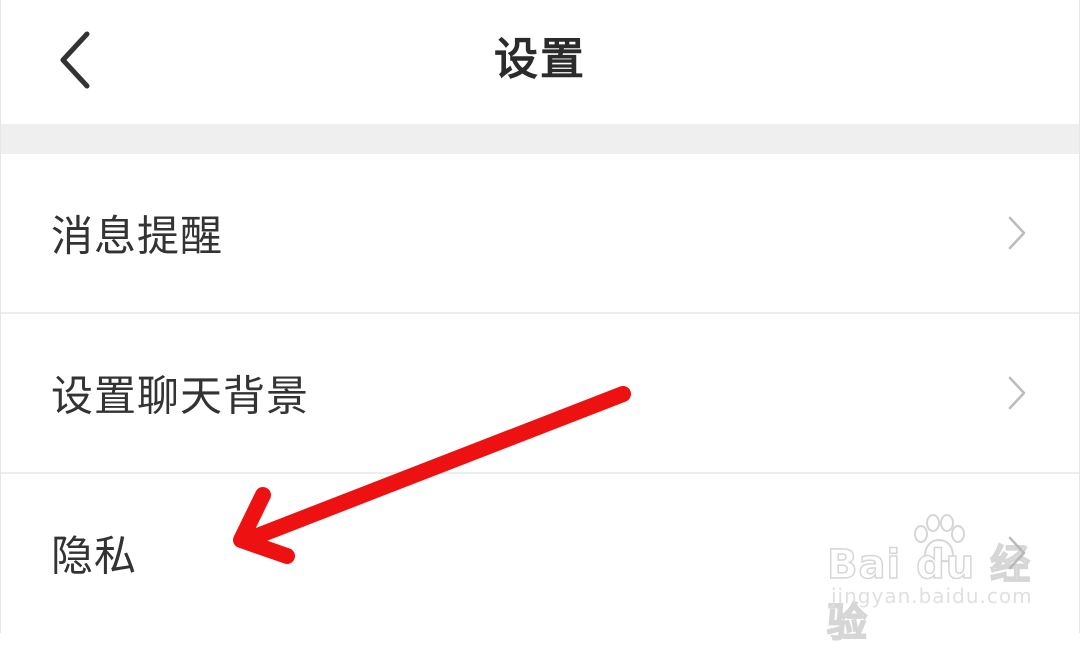 Image resolution: width=1080 pixels, height=648 pixels. I want to click on settings-item-label: 隐私, so click(94, 556).